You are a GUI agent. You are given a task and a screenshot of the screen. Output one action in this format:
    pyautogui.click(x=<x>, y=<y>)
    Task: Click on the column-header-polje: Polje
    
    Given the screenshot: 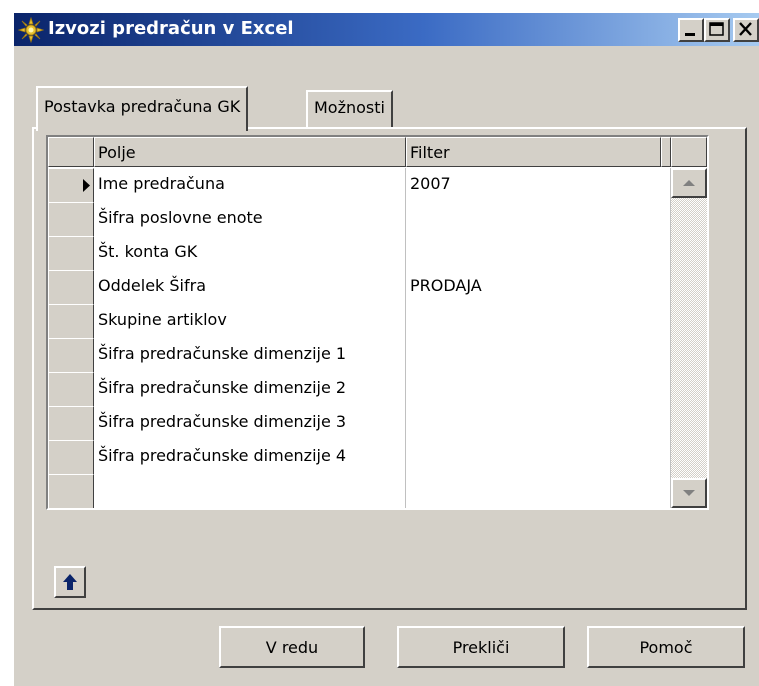 What is the action you would take?
    pyautogui.click(x=250, y=152)
    